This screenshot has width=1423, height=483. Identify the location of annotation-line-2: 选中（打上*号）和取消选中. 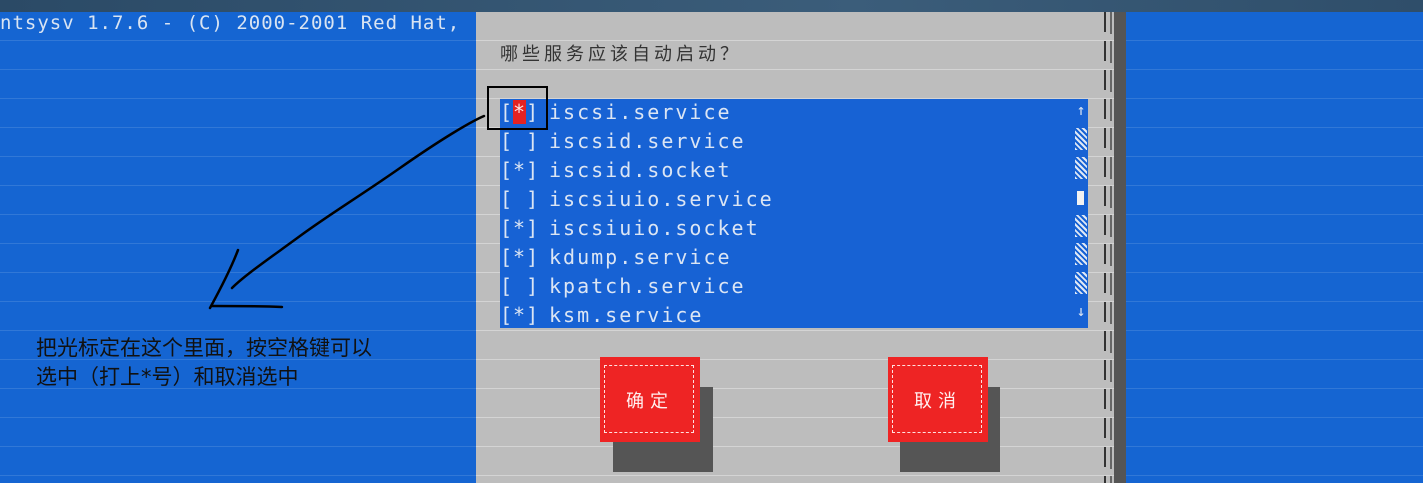
(167, 377).